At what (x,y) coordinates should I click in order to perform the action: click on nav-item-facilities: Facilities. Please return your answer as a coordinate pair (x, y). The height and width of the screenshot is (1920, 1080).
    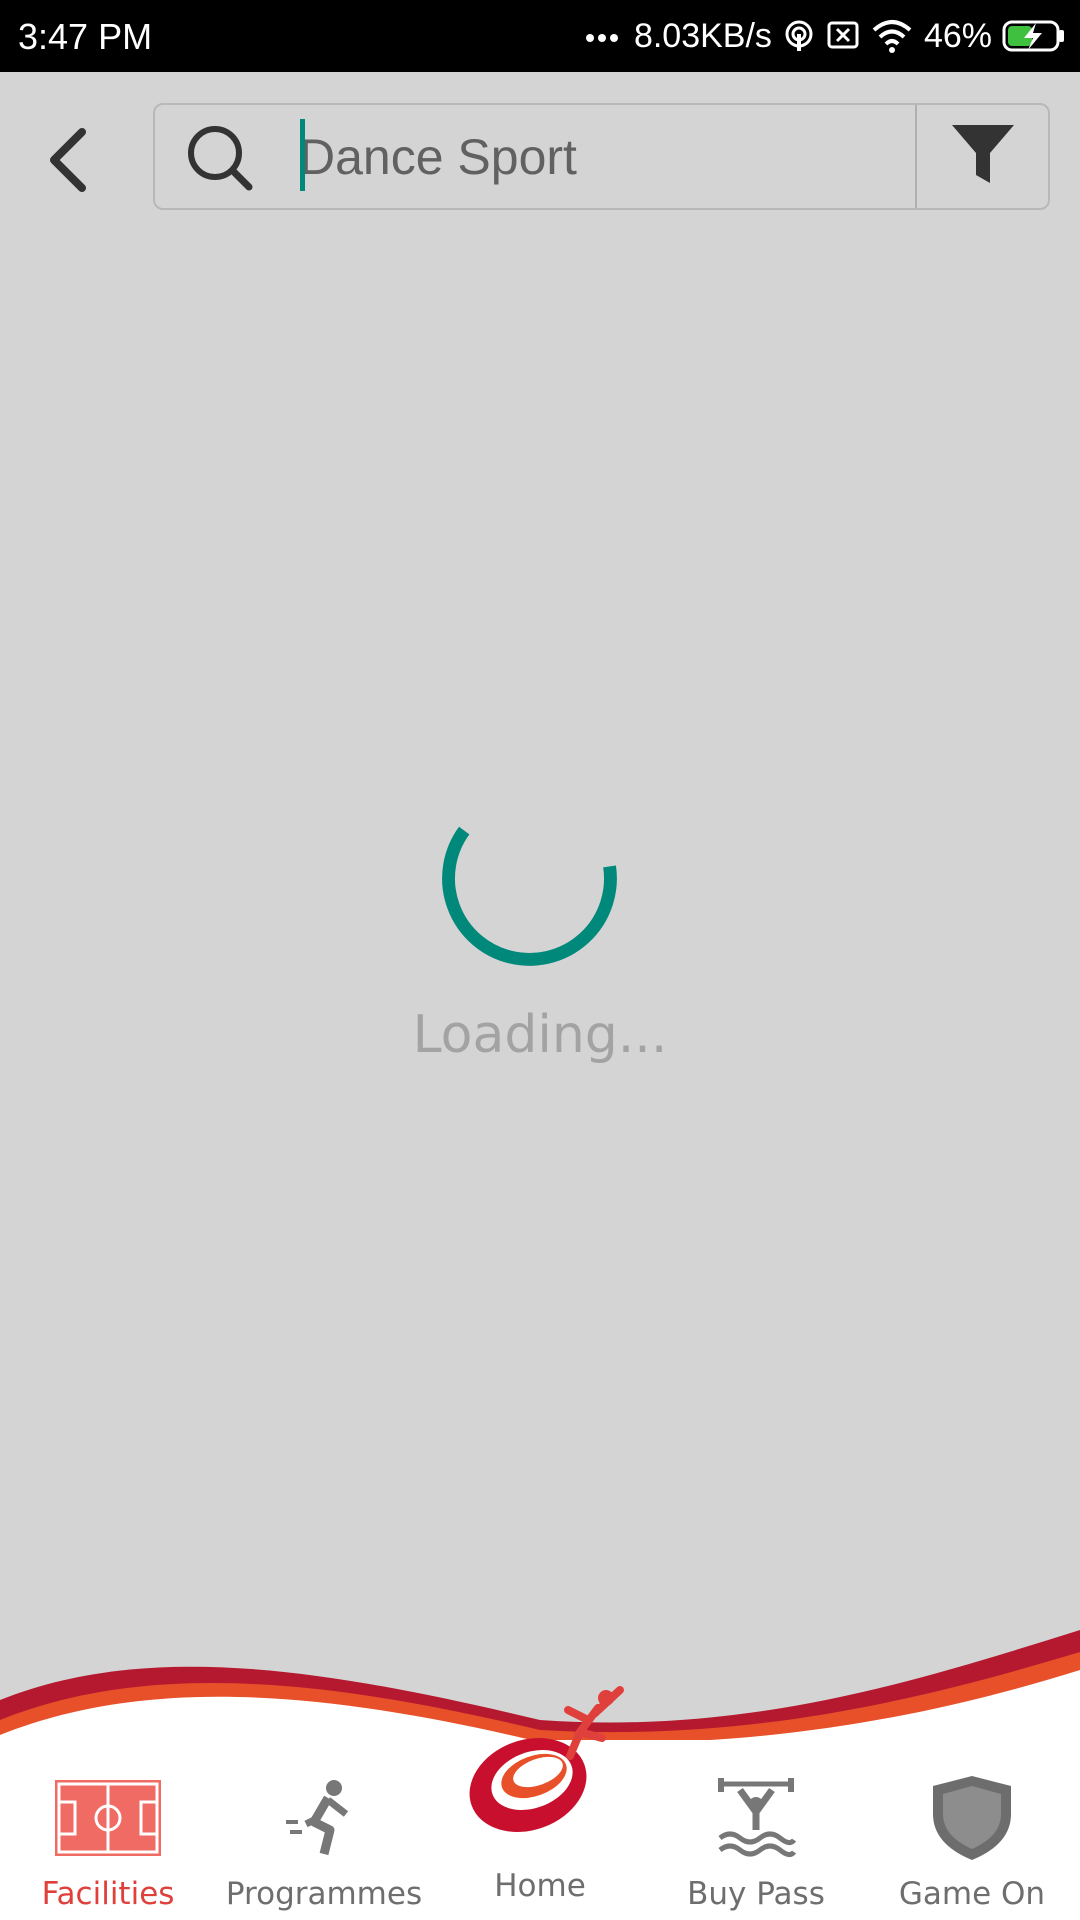
    Looking at the image, I should click on (108, 1830).